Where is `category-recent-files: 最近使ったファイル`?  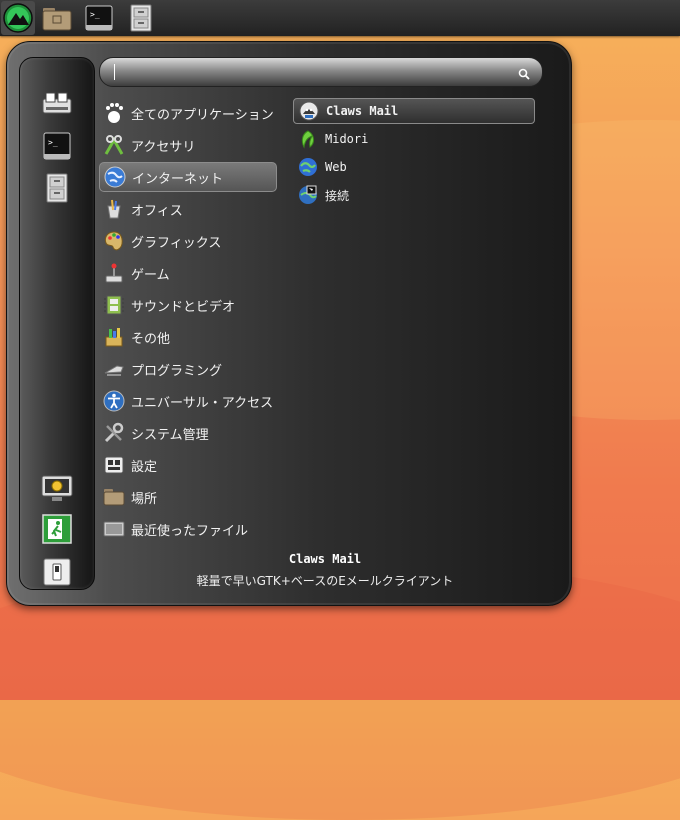
category-recent-files: 最近使ったファイル is located at coordinates (188, 529).